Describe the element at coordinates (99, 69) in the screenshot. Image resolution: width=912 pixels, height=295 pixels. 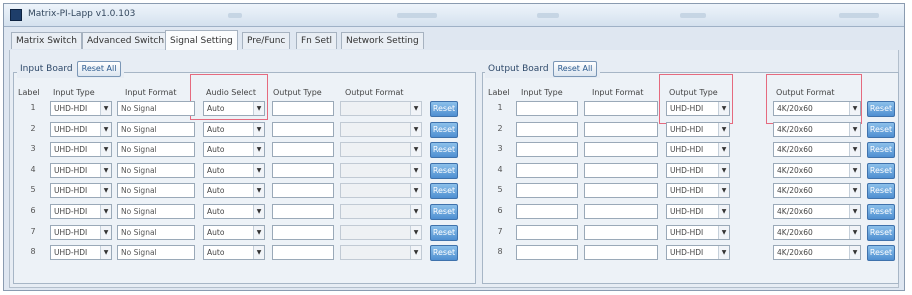
I see `input-reset-all-button: Reset All` at that location.